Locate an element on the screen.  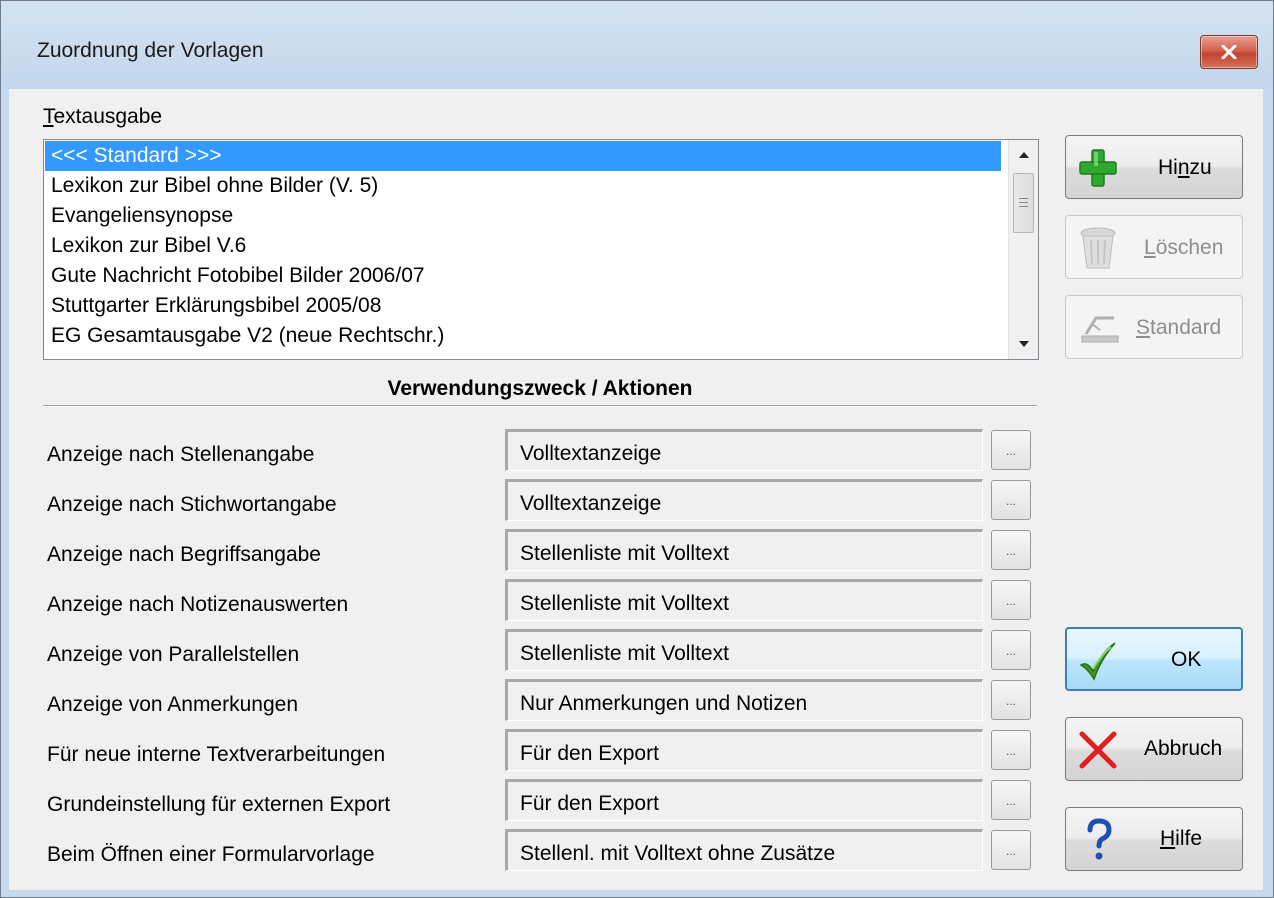
close-icon is located at coordinates (1229, 52).